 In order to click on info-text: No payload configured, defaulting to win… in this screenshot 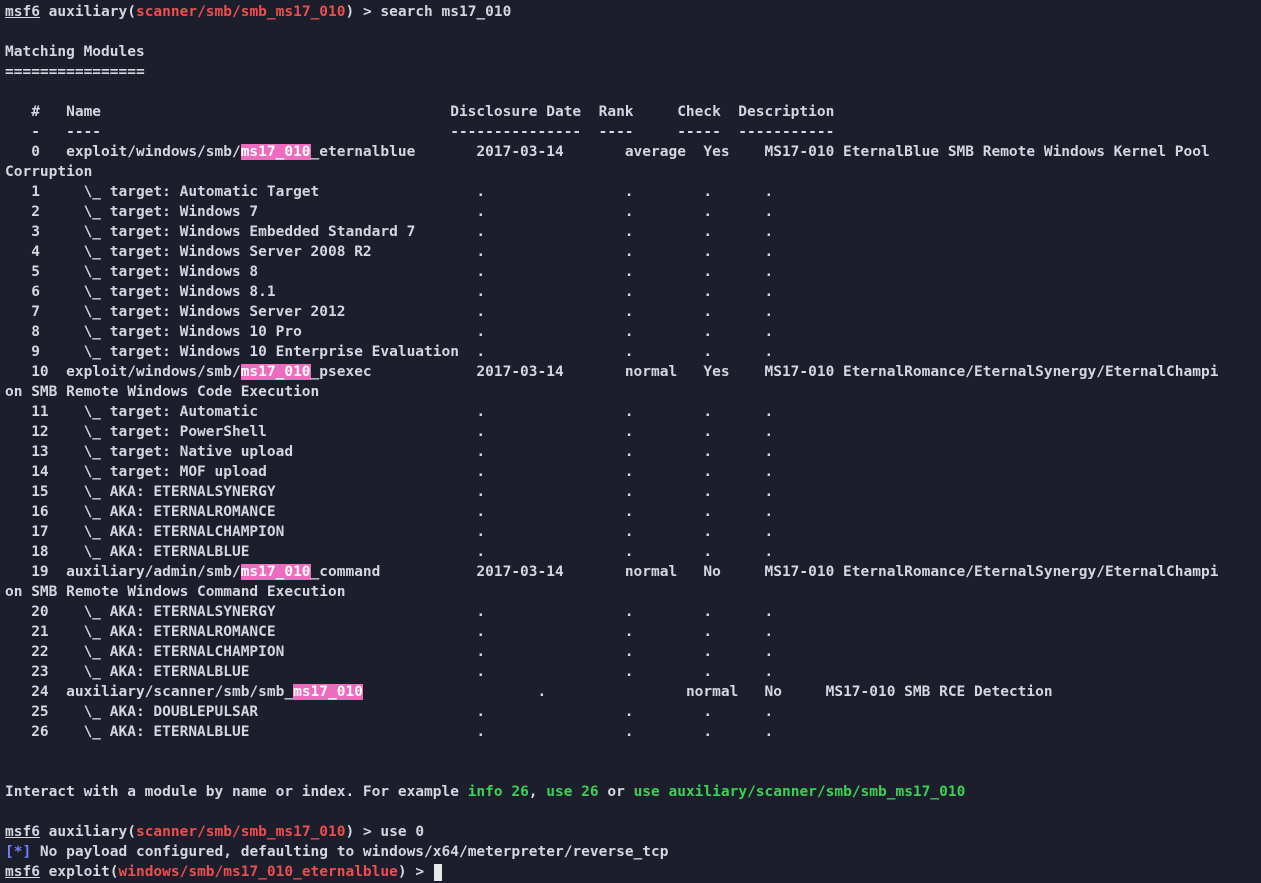, I will do `click(350, 852)`.